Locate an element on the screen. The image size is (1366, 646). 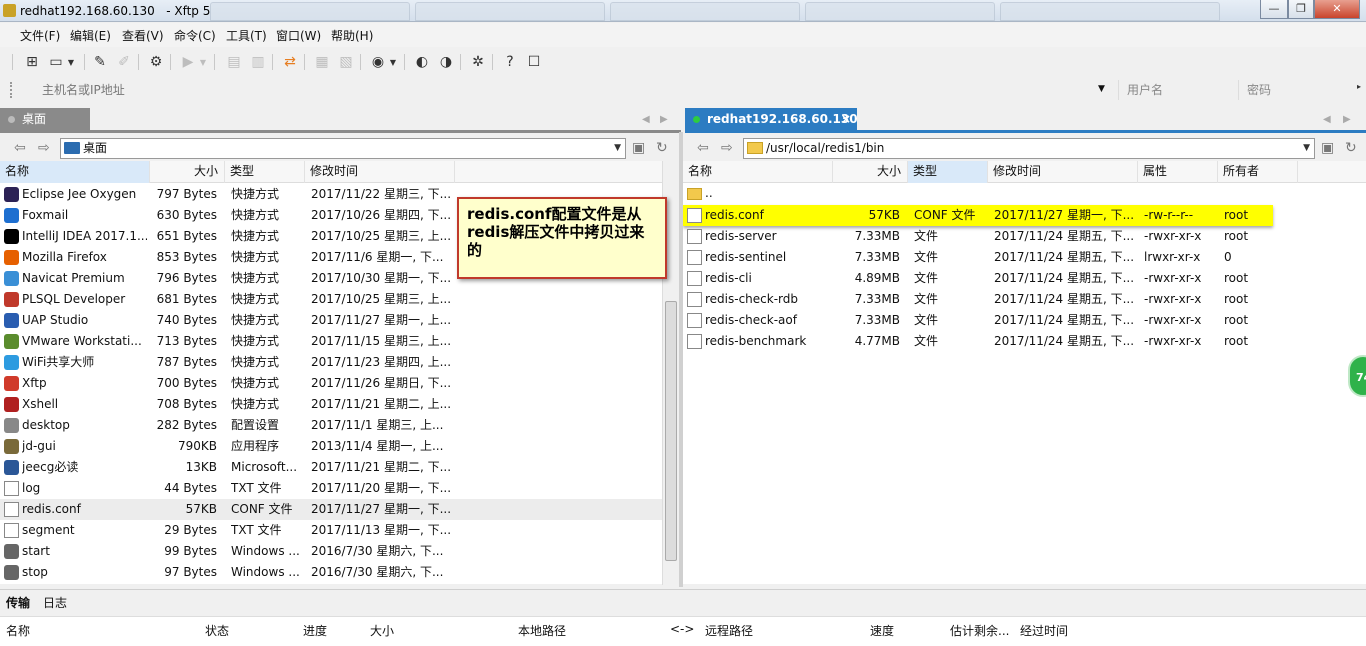
col-owner: 所有者 is located at coordinates (1258, 172).